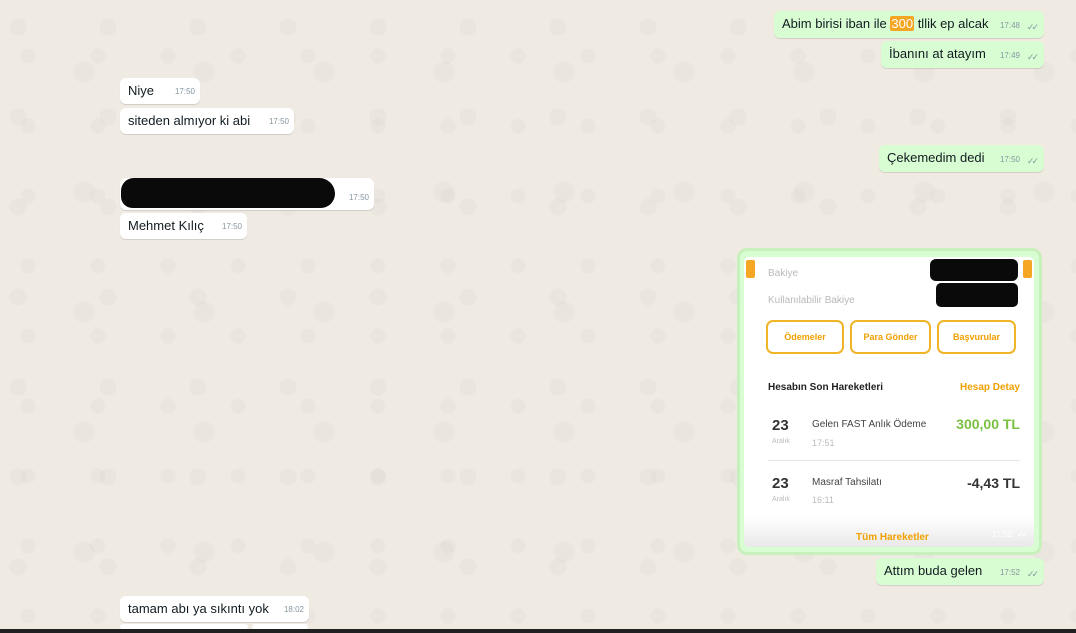  What do you see at coordinates (836, 23) in the screenshot?
I see `message-text: Abim birisi iban ile` at bounding box center [836, 23].